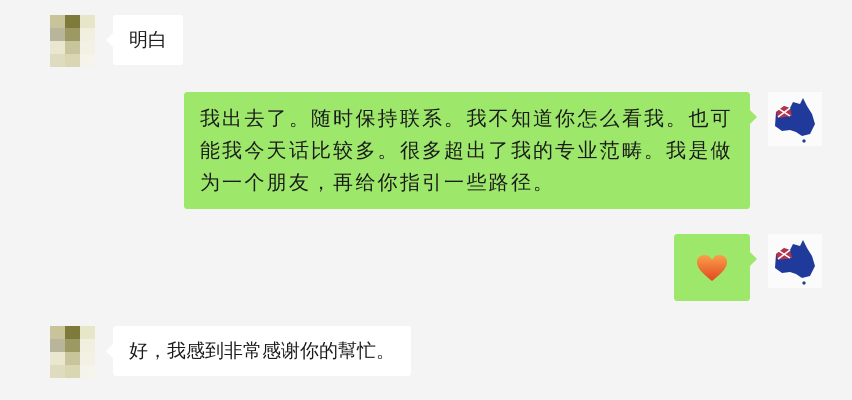 The height and width of the screenshot is (400, 852). Describe the element at coordinates (753, 117) in the screenshot. I see `bubble-tail` at that location.